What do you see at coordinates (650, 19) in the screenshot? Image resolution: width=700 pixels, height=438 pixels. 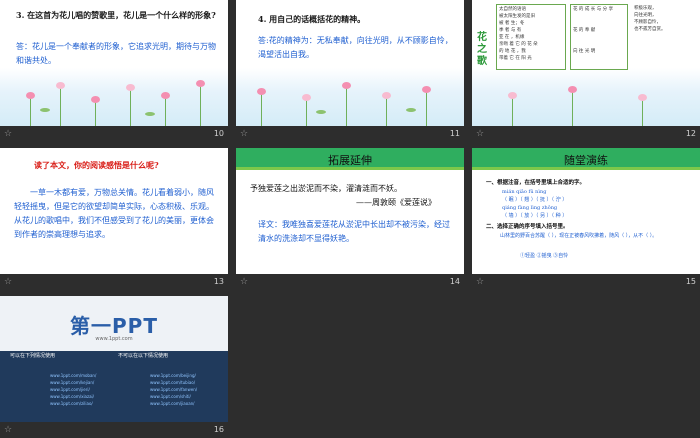 I see `poem-column-3: 积极乐观， 向往光明， 不顾影自怜， 也不孤芳自赏。` at bounding box center [650, 19].